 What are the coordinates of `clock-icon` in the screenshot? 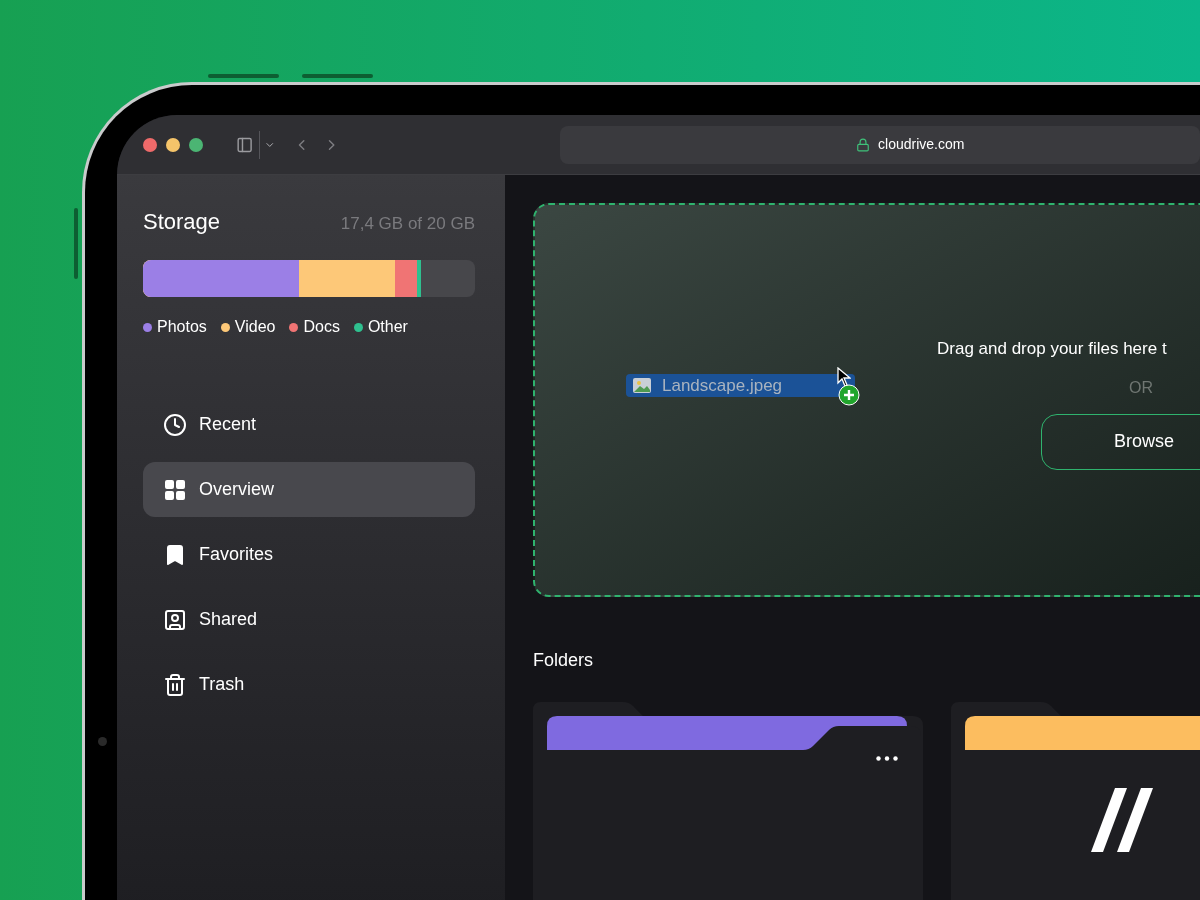 It's located at (175, 424).